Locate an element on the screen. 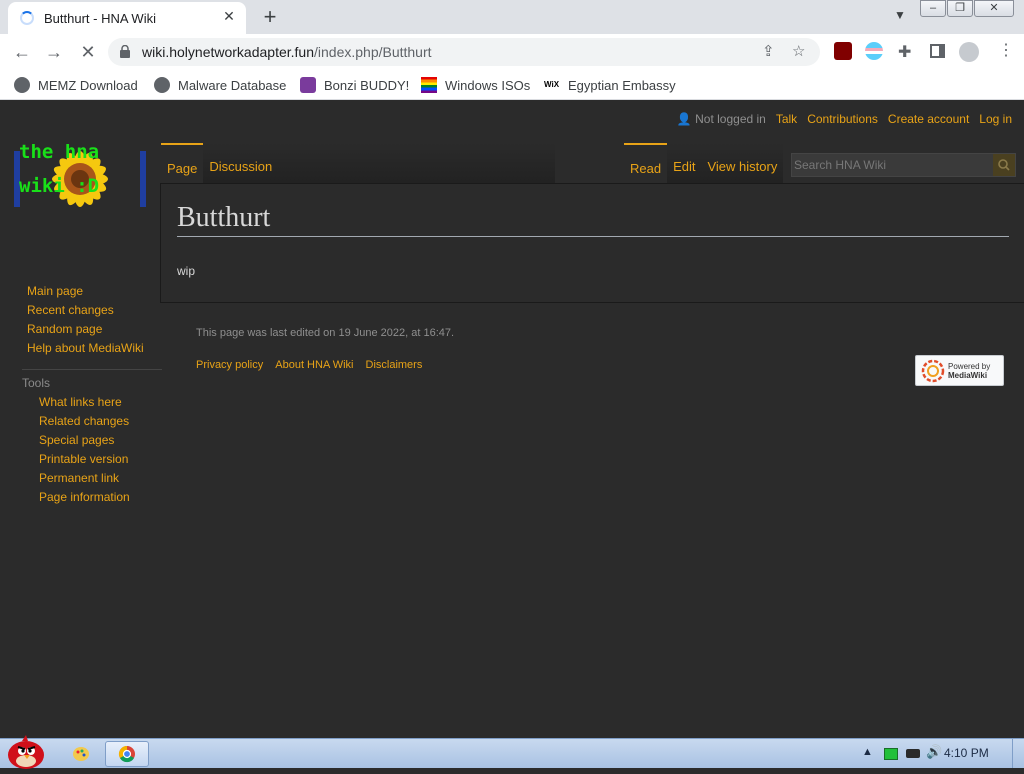  ublock-extension-icon is located at coordinates (843, 51).